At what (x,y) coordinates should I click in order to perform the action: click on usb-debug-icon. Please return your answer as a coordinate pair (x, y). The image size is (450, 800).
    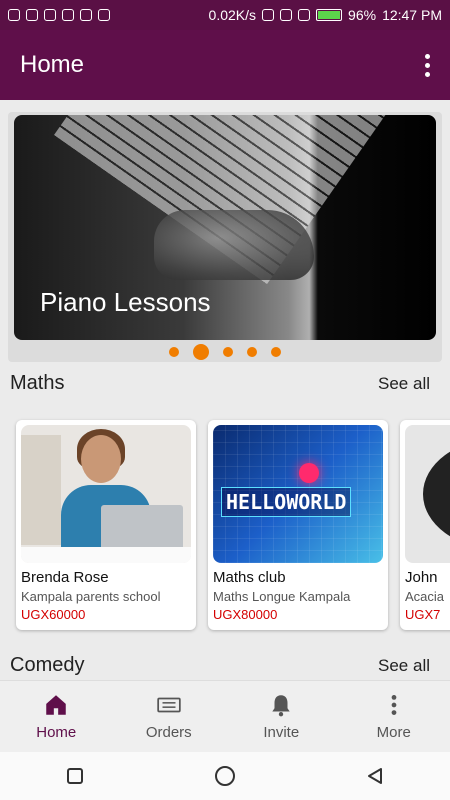
    Looking at the image, I should click on (68, 15).